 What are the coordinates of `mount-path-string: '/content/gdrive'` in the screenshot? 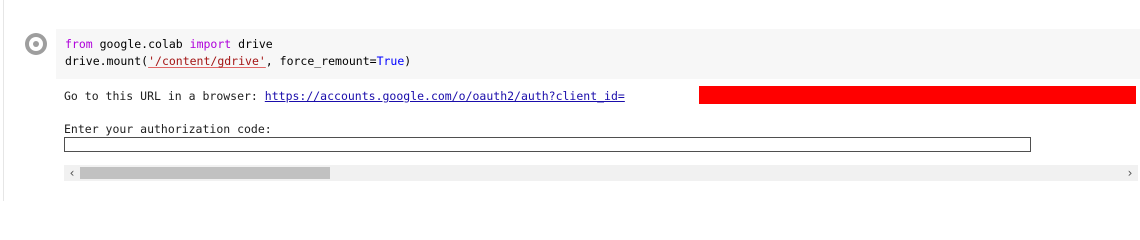 It's located at (207, 61).